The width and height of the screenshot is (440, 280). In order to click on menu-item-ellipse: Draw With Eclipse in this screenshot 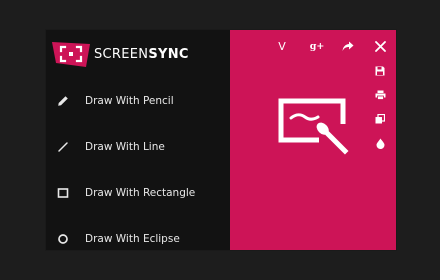, I will do `click(138, 239)`.